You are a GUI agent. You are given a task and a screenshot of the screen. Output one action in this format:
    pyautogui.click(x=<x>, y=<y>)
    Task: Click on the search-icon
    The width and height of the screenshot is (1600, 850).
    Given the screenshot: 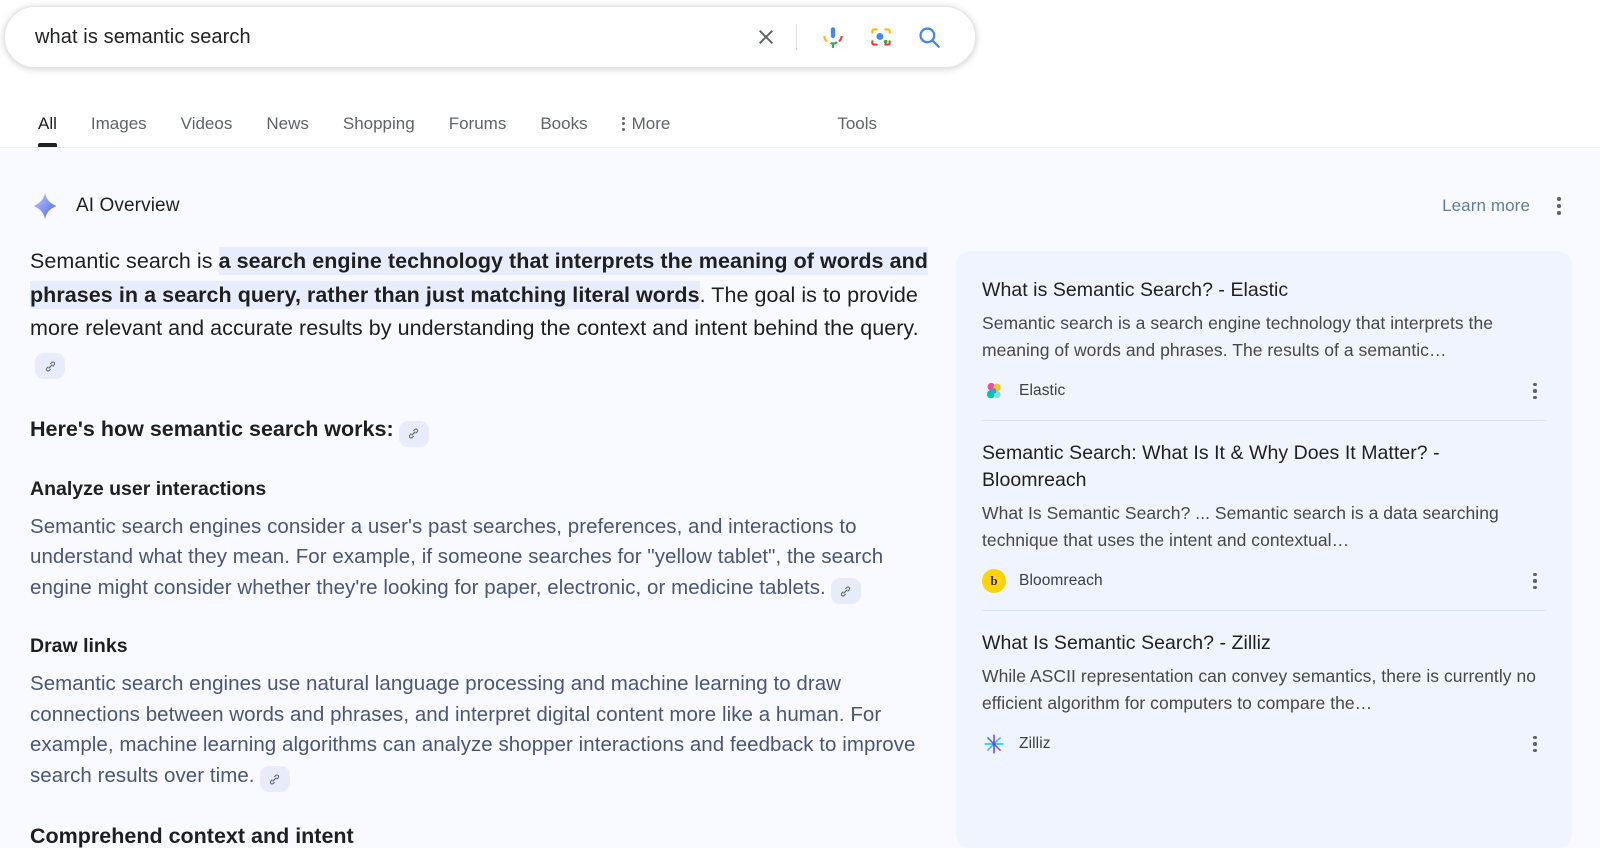 What is the action you would take?
    pyautogui.click(x=929, y=37)
    